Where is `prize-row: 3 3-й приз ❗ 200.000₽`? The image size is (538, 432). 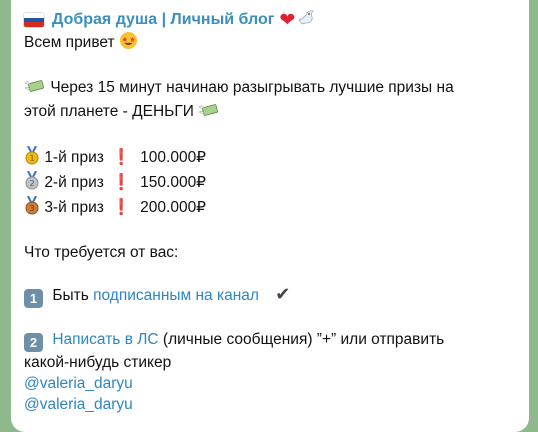 prize-row: 3 3-й приз ❗ 200.000₽ is located at coordinates (269, 208).